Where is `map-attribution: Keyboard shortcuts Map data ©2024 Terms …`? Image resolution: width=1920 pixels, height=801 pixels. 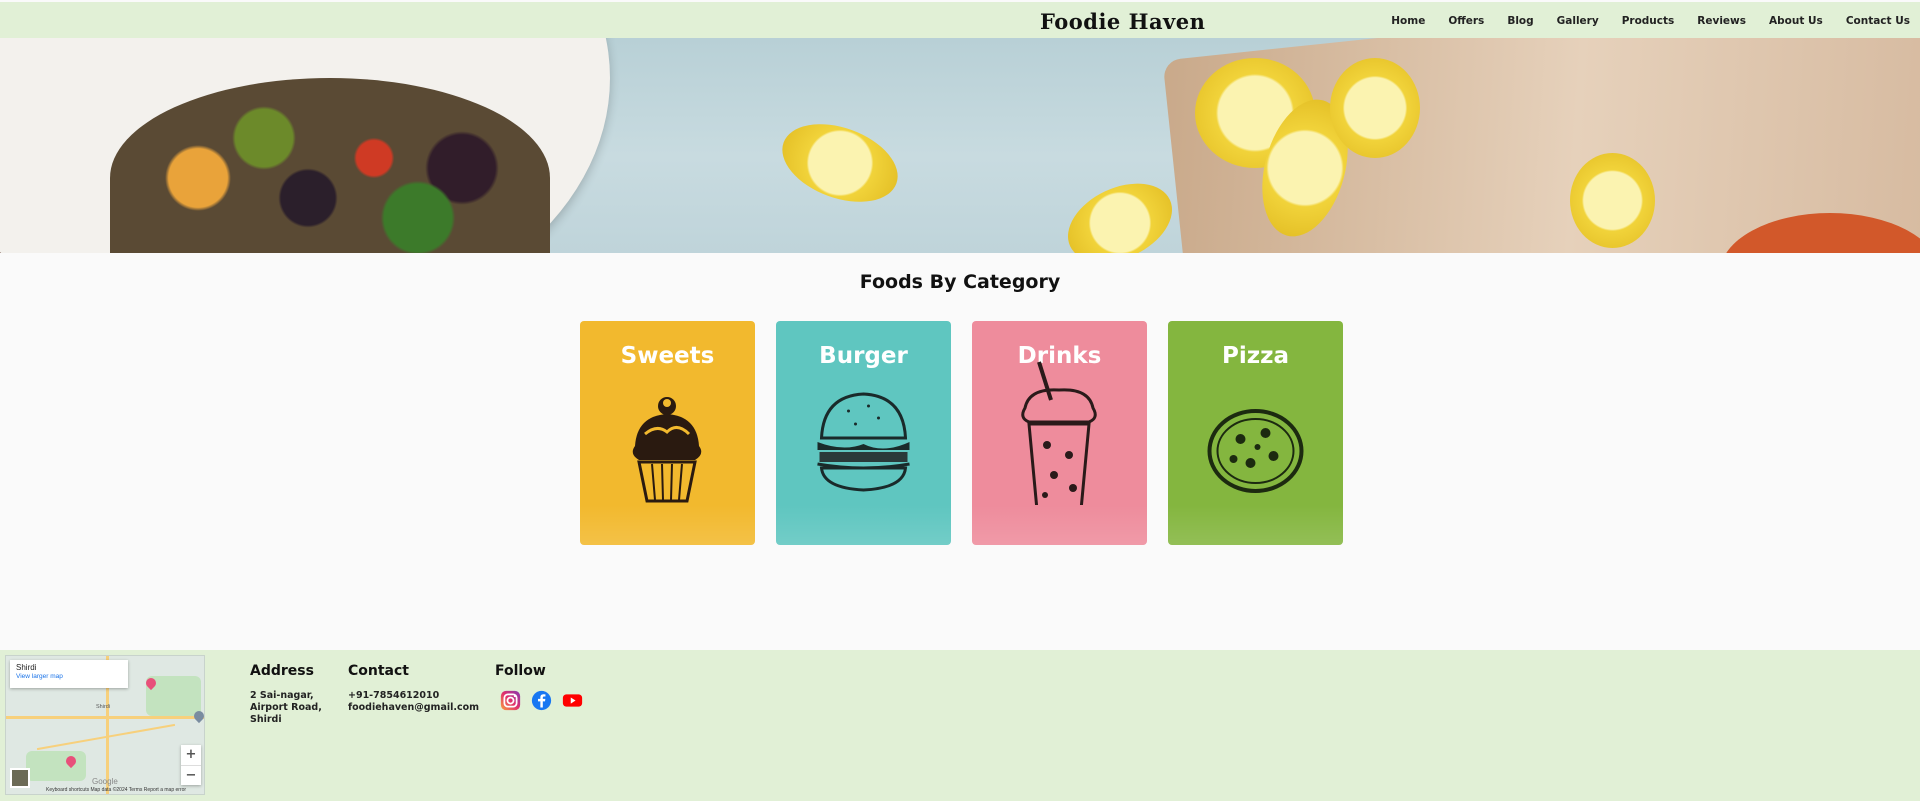
map-attribution: Keyboard shortcuts Map data ©2024 Terms … is located at coordinates (116, 790).